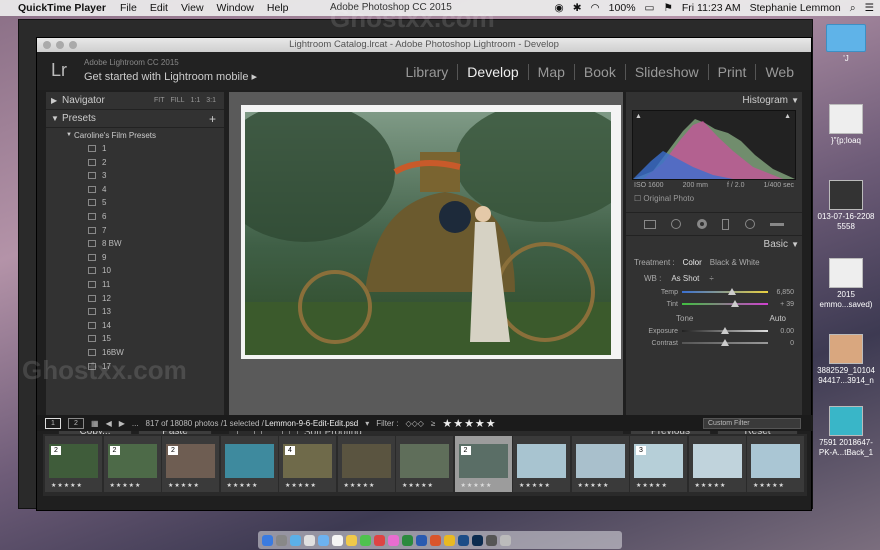  What do you see at coordinates (159, 101) in the screenshot?
I see `zoom-fit: FIT` at bounding box center [159, 101].